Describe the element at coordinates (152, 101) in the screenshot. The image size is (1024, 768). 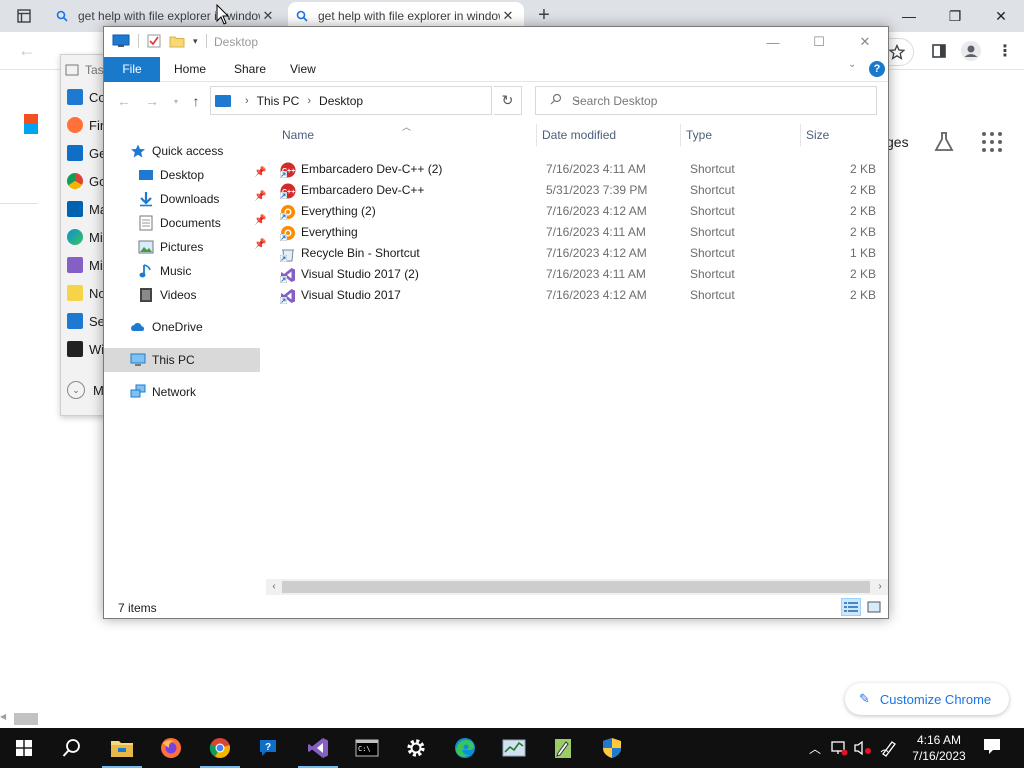
I see `forward-button: →` at that location.